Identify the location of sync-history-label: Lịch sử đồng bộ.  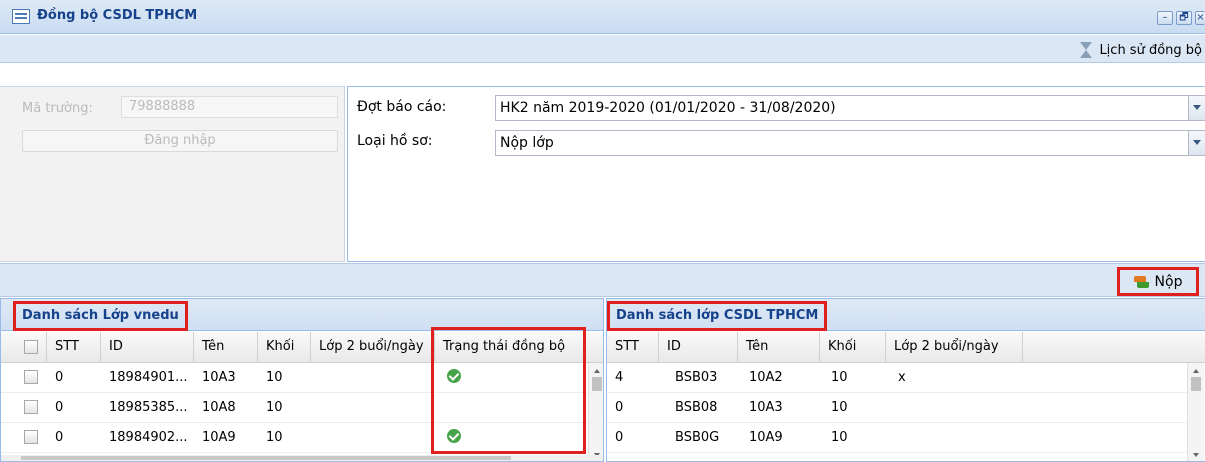
(1150, 50).